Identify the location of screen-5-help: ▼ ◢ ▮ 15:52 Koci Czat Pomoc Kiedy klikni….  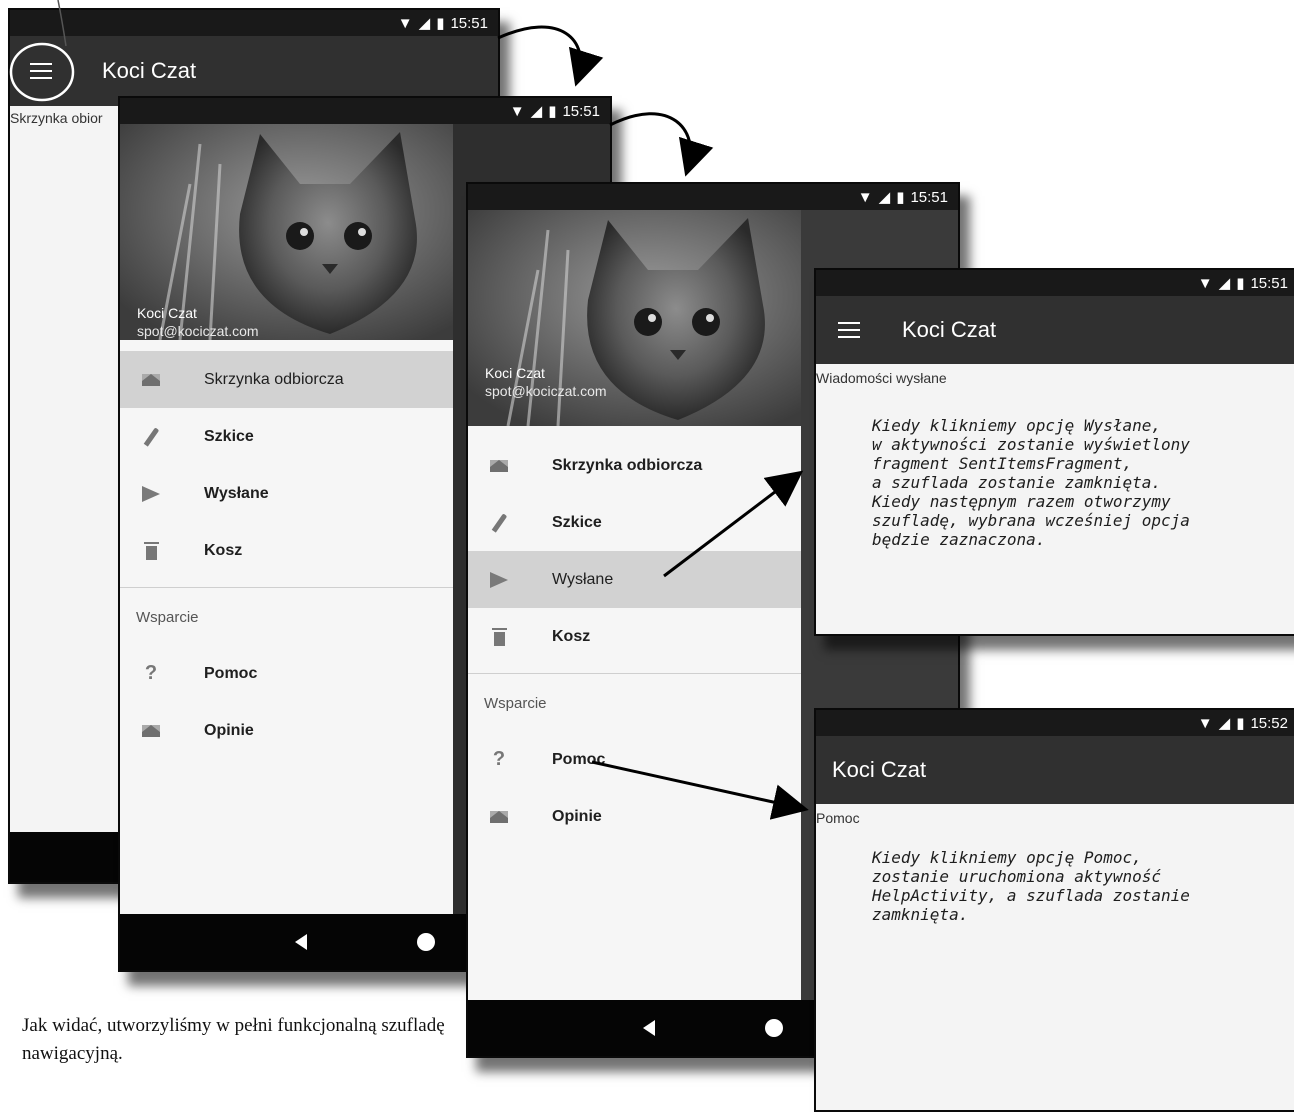
(1054, 910).